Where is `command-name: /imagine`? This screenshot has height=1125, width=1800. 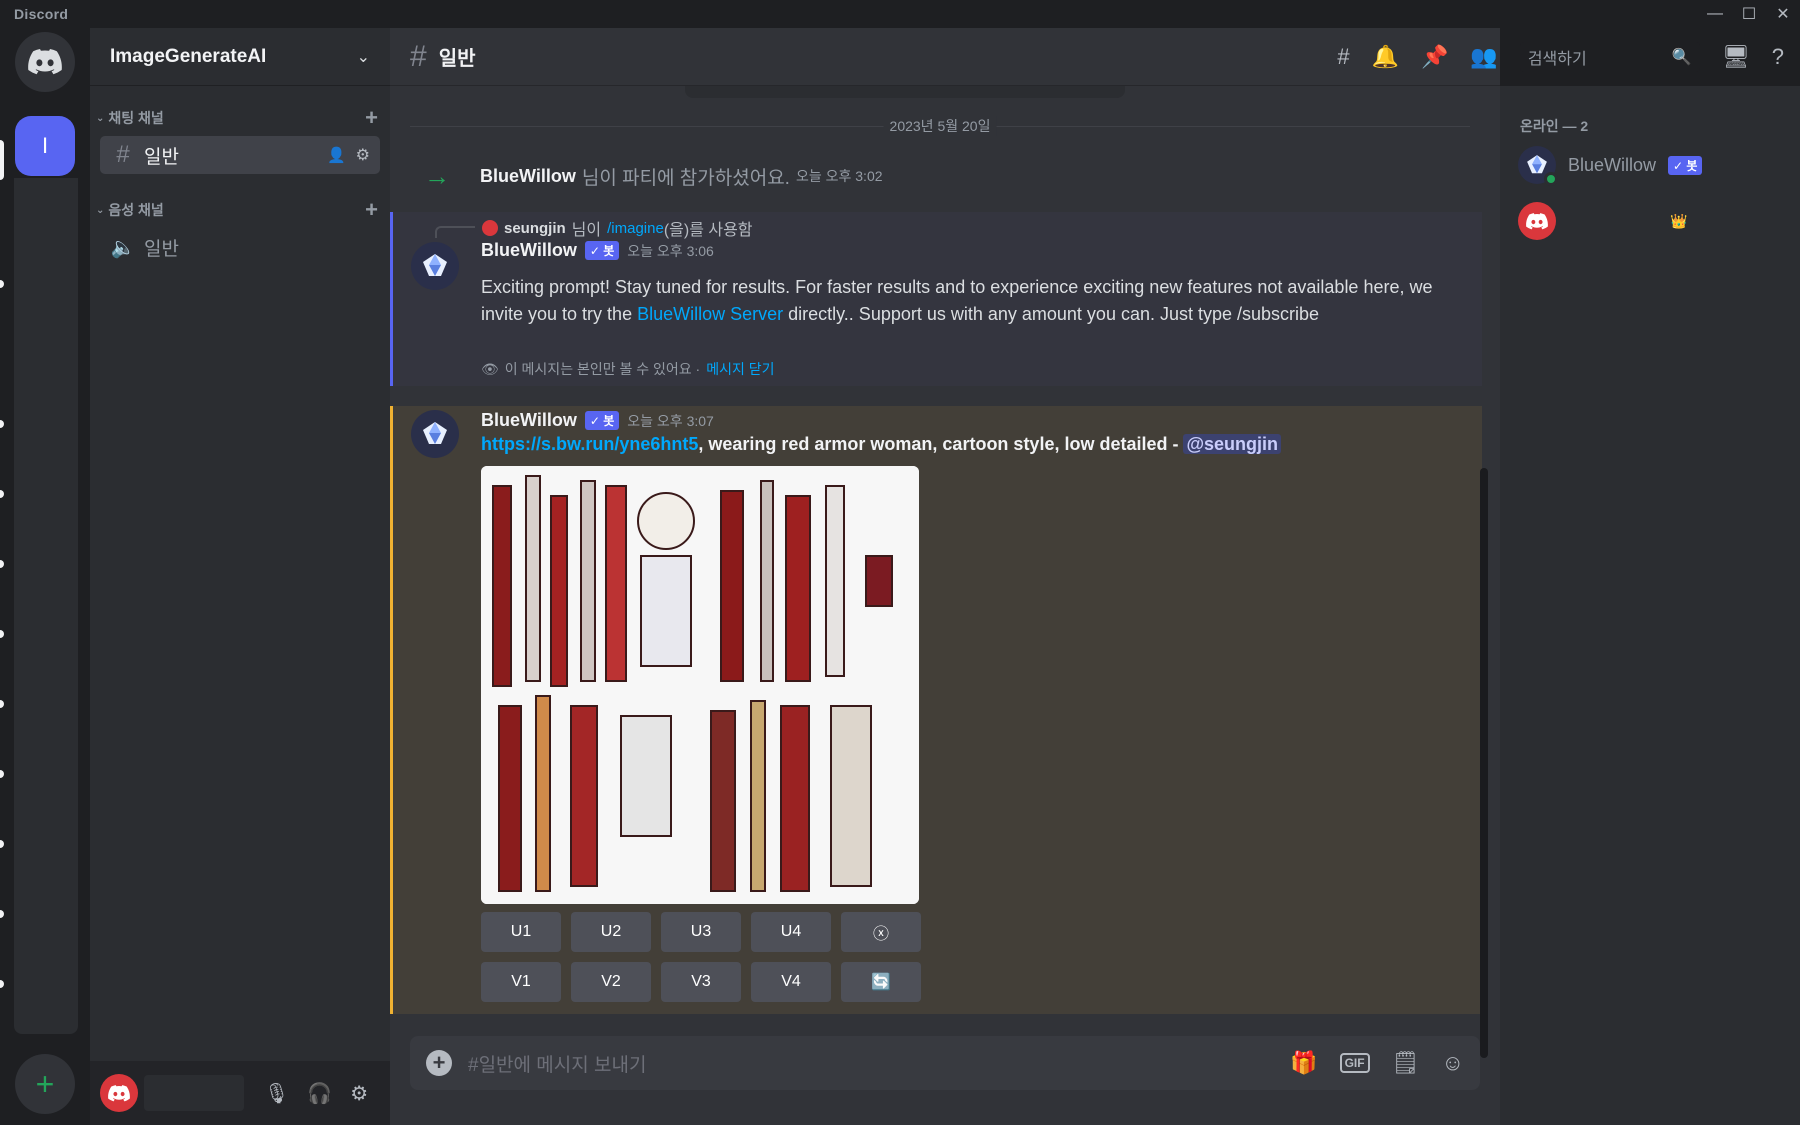
command-name: /imagine is located at coordinates (635, 228).